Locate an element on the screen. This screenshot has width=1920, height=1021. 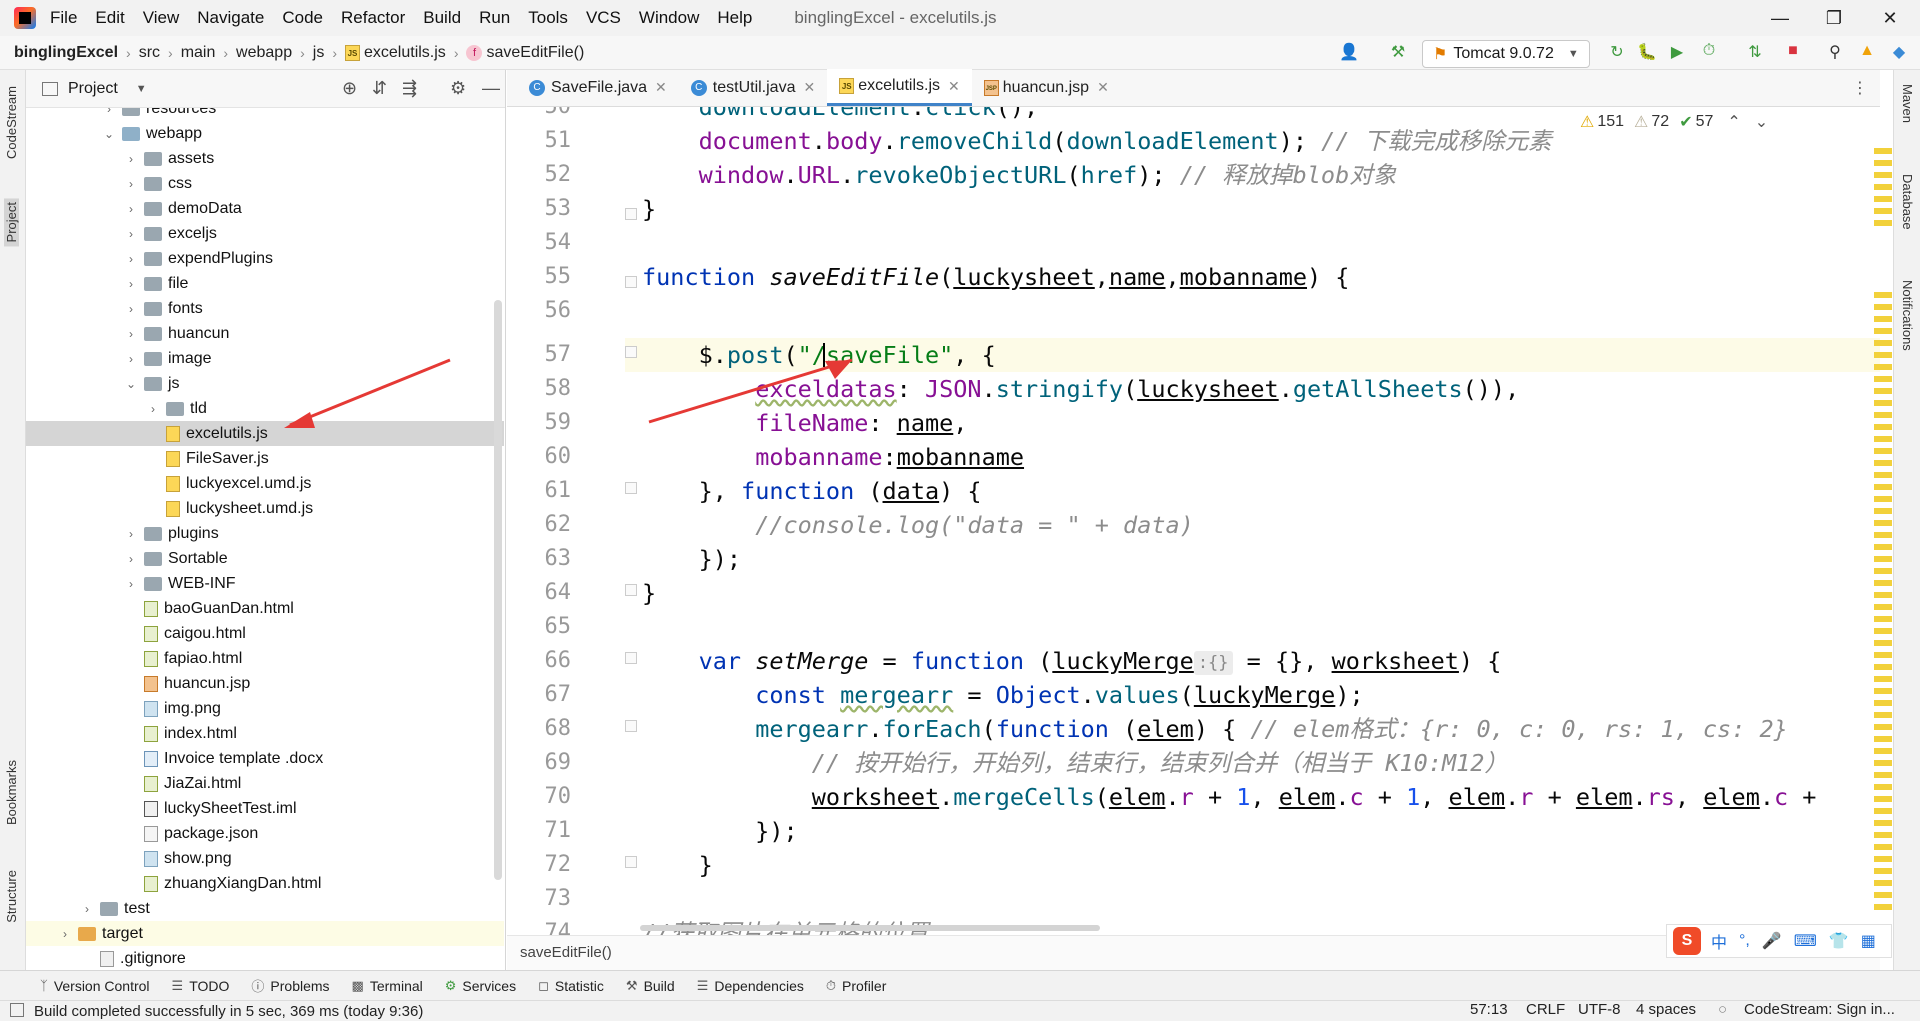
build-hammer-icon: ⚒ is located at coordinates (1398, 53).